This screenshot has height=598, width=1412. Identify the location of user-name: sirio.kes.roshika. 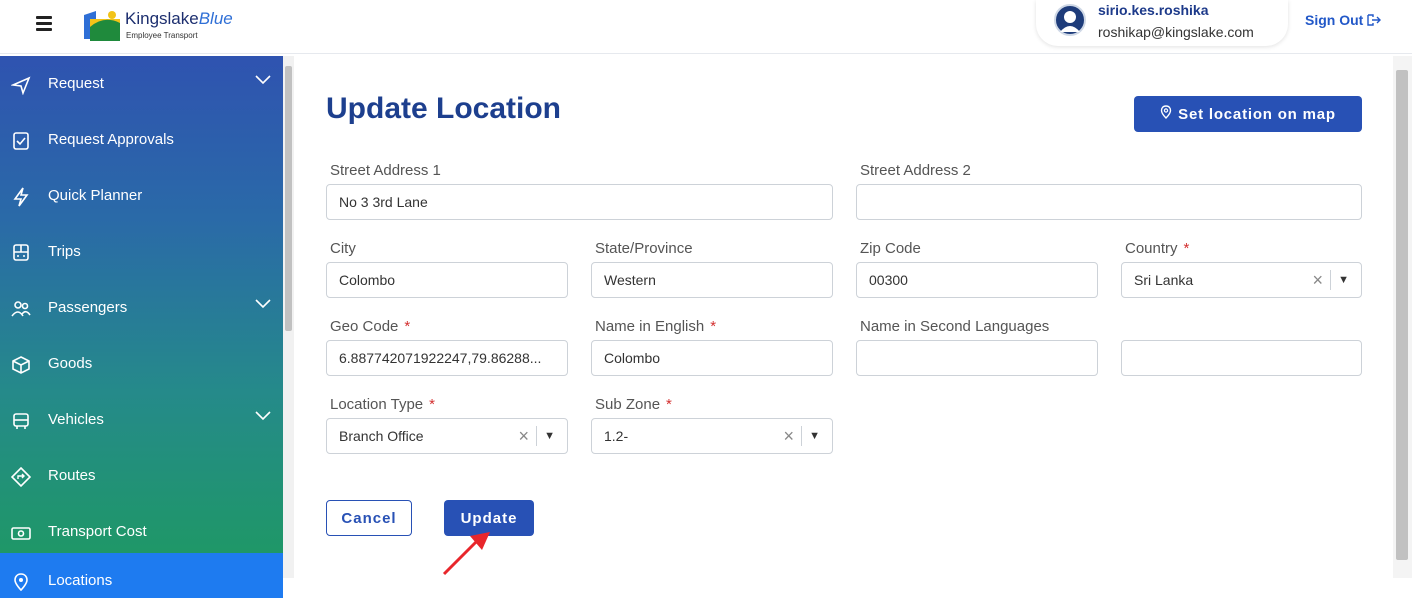
(1153, 10).